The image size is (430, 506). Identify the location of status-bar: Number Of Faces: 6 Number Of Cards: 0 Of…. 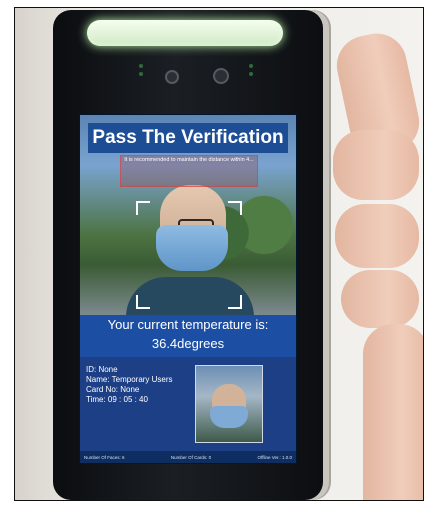
(188, 457).